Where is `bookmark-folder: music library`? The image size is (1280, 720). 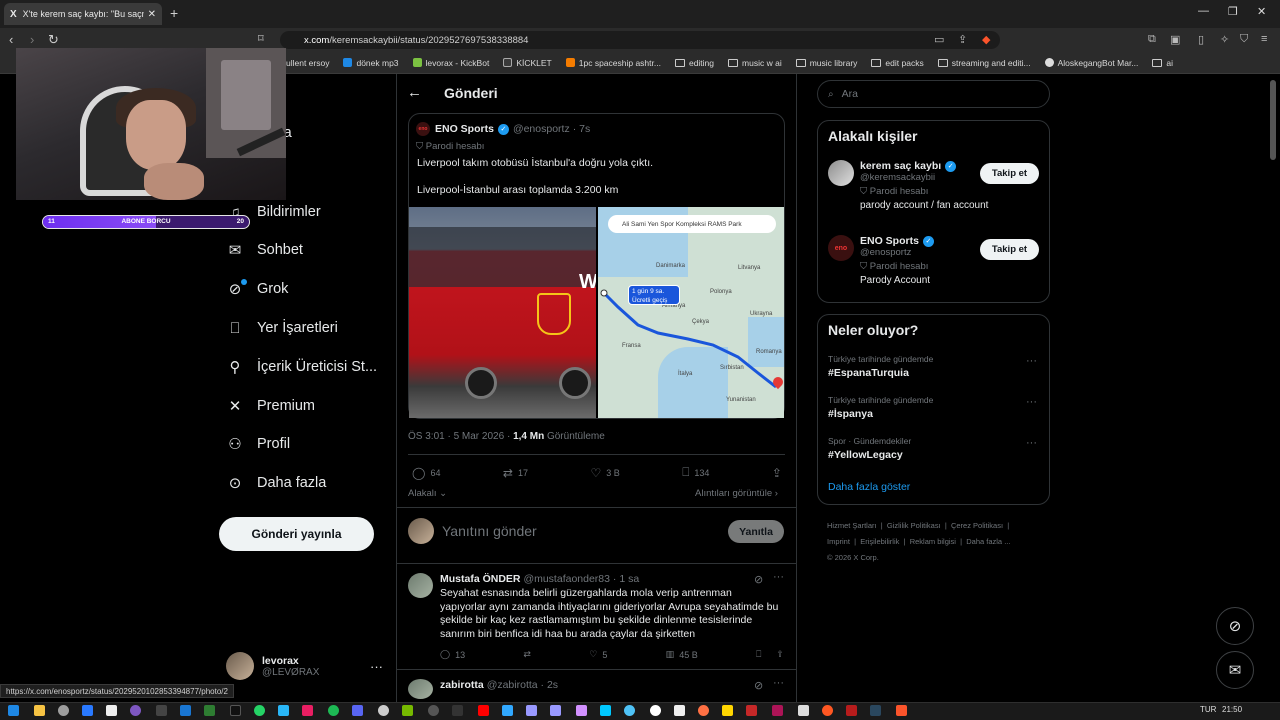
bookmark-folder: music library is located at coordinates (826, 63).